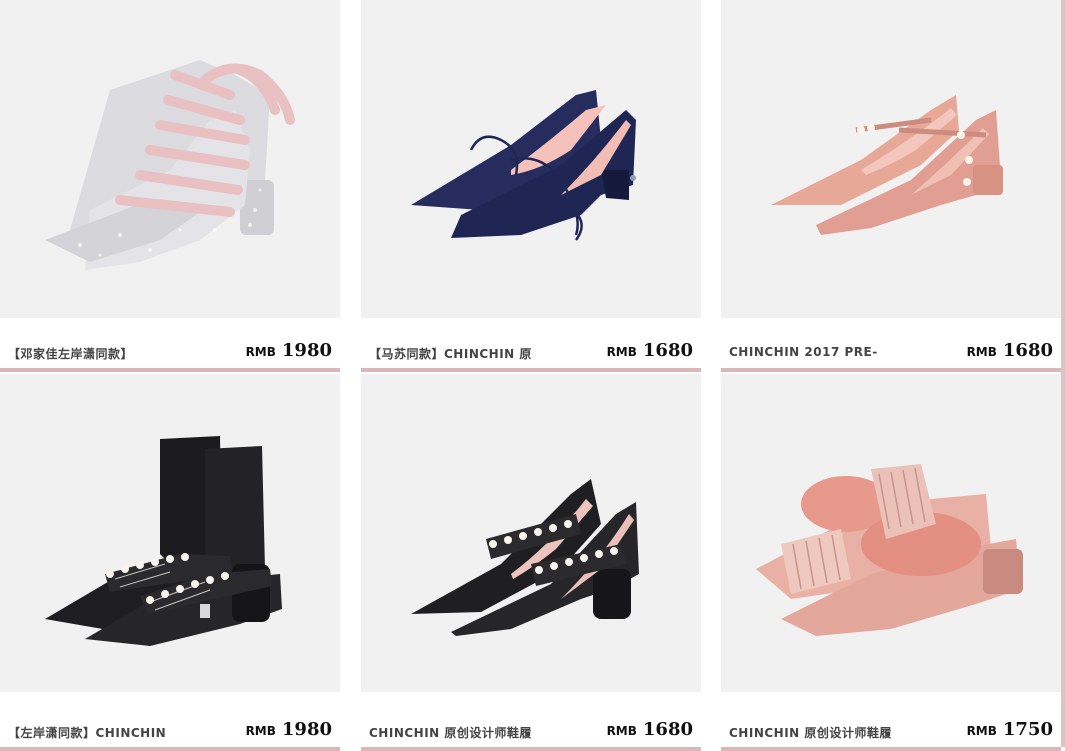 This screenshot has width=1065, height=751. I want to click on product-info-bar: CHINCHIN 原创设计师鞋履 RMB 1750, so click(891, 722).